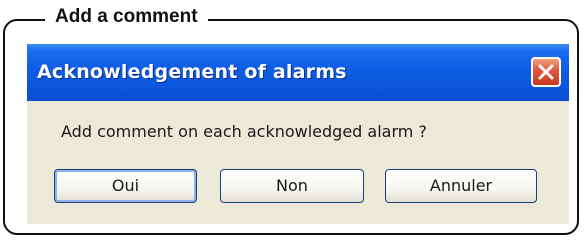 This screenshot has height=240, width=587. I want to click on cancel-button: Annuler, so click(461, 186).